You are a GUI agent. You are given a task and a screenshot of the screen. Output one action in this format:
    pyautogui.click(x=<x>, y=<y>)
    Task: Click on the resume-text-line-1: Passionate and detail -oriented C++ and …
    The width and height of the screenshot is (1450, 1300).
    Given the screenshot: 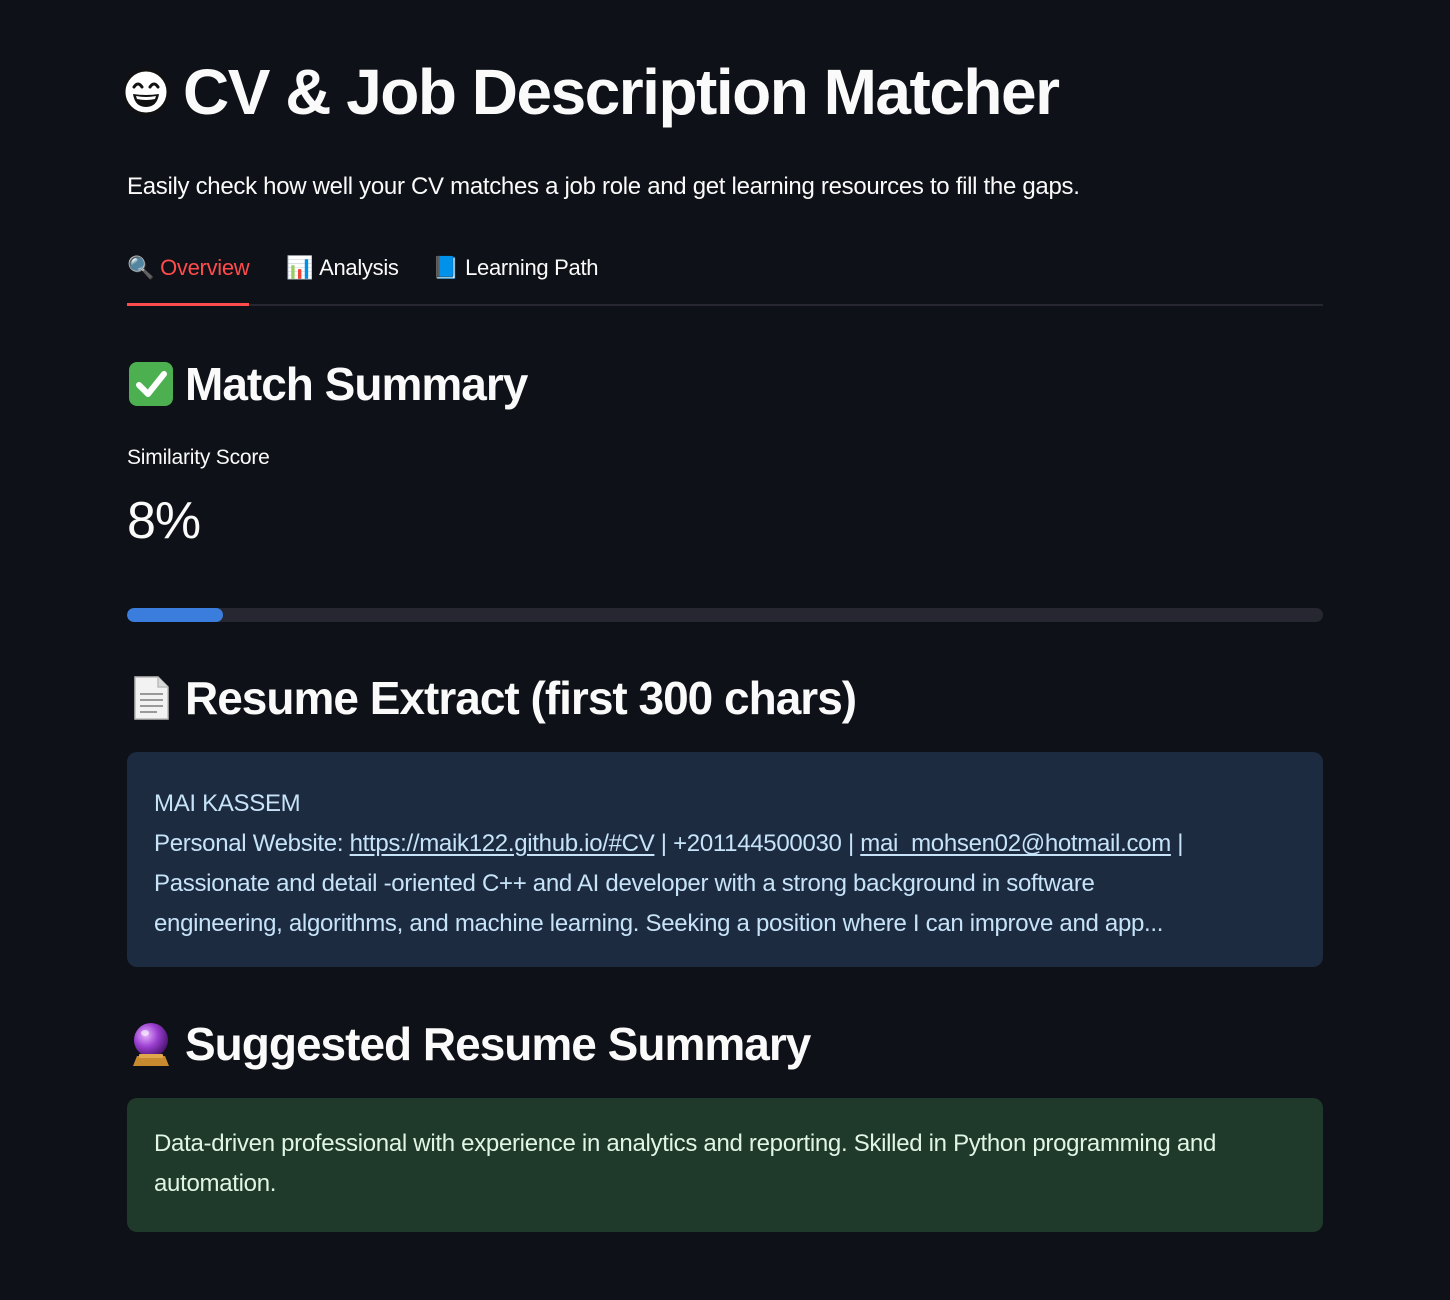 What is the action you would take?
    pyautogui.click(x=624, y=883)
    